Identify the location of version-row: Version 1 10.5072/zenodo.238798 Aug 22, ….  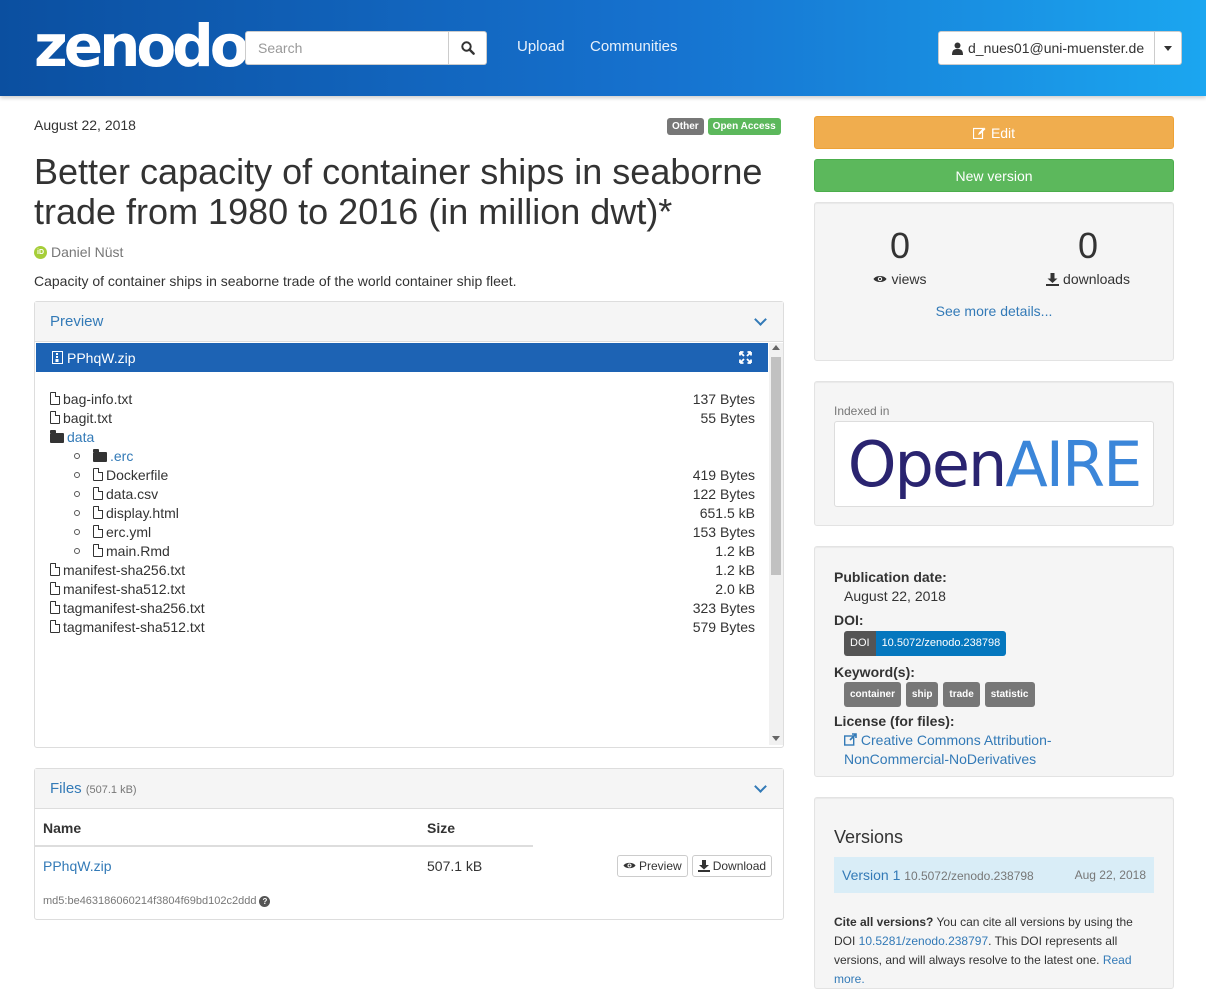
(994, 875).